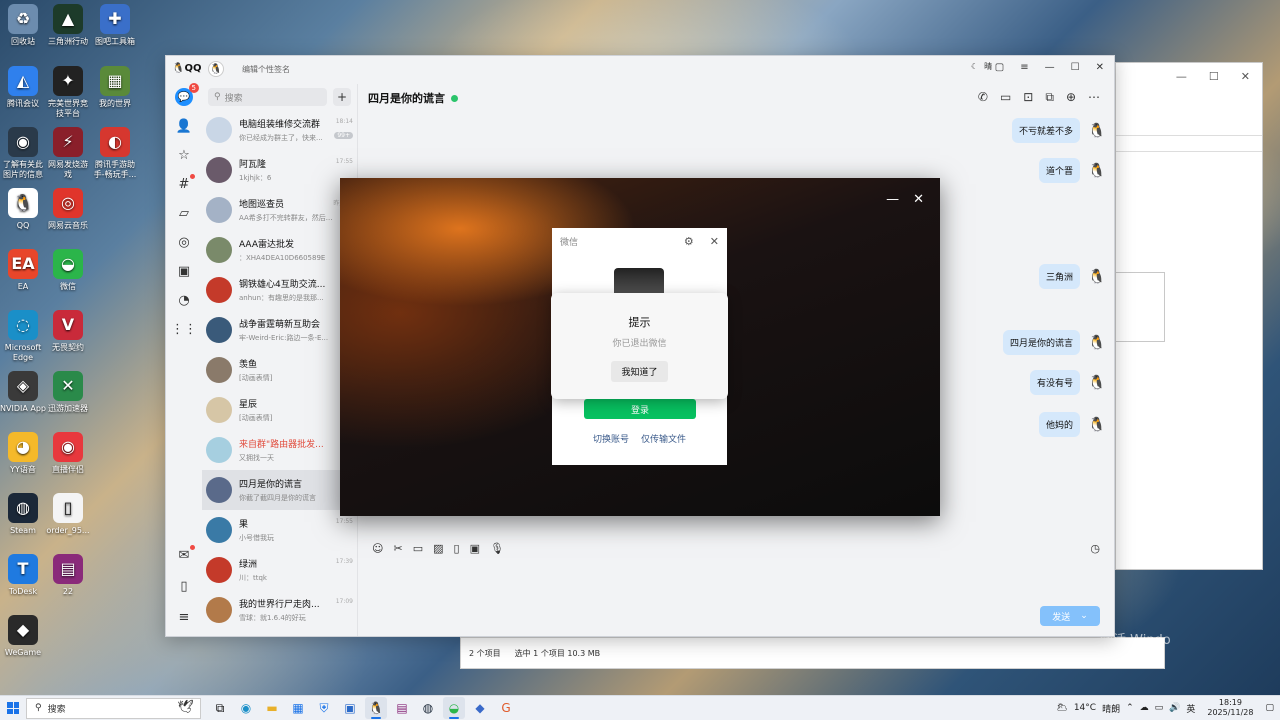 The image size is (1280, 720). Describe the element at coordinates (480, 708) in the screenshot. I see `app-icon: ◆` at that location.